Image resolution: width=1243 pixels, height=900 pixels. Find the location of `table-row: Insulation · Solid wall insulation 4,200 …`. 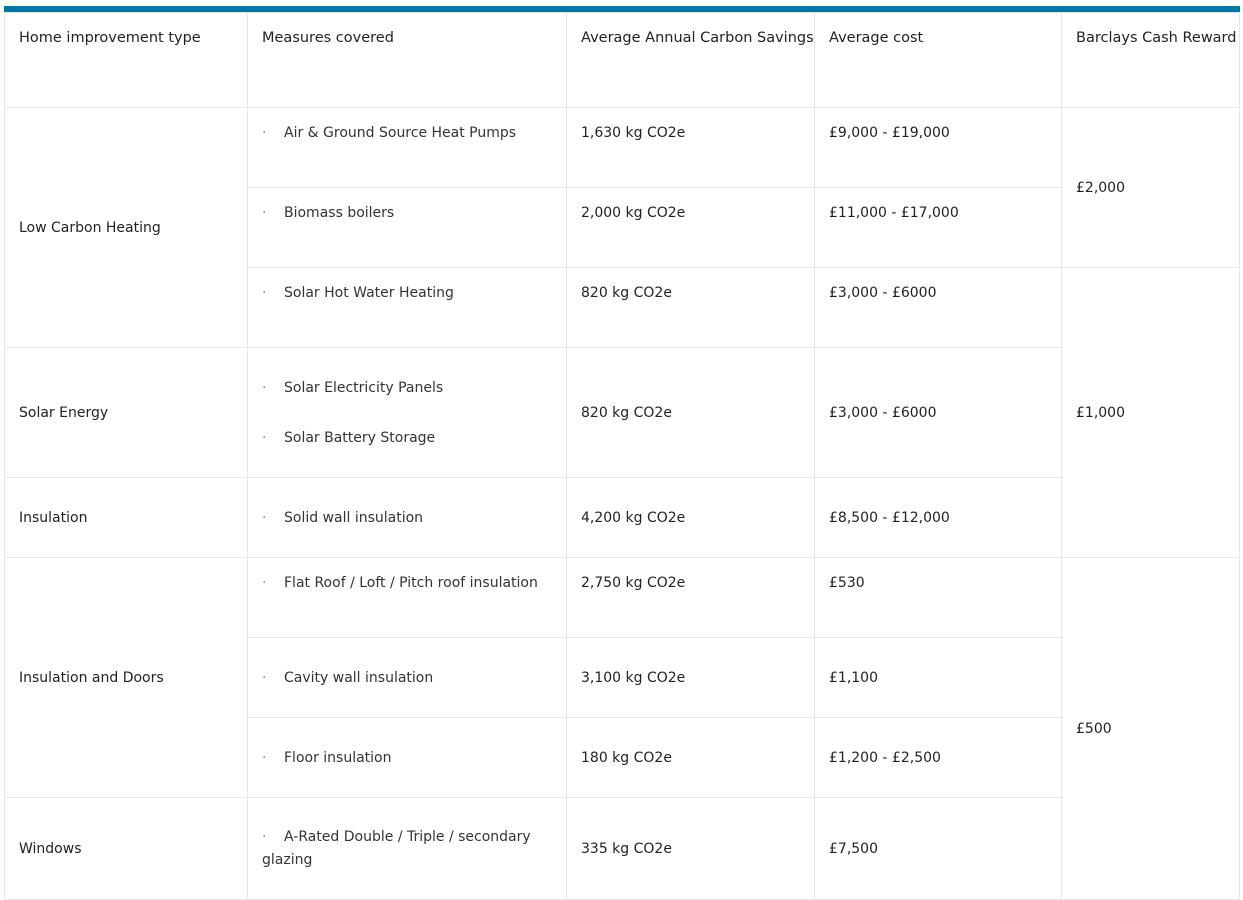

table-row: Insulation · Solid wall insulation 4,200 … is located at coordinates (622, 517).